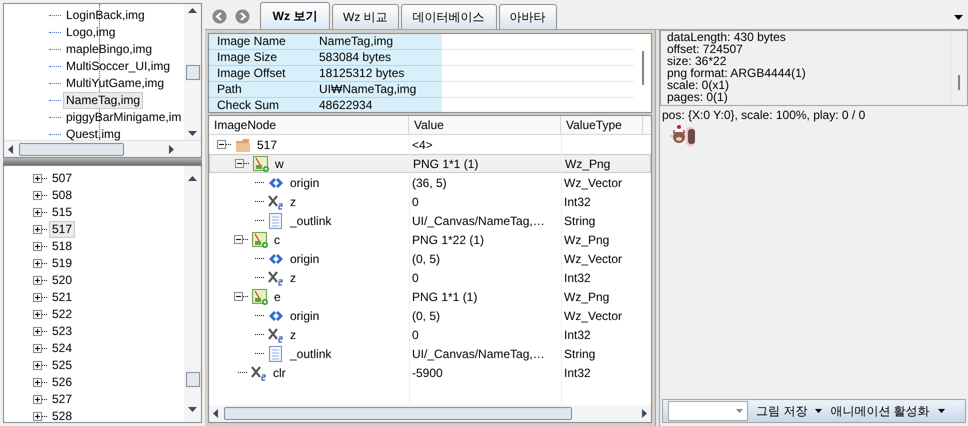 This screenshot has width=968, height=426. Describe the element at coordinates (62, 382) in the screenshot. I see `node-item: 526` at that location.